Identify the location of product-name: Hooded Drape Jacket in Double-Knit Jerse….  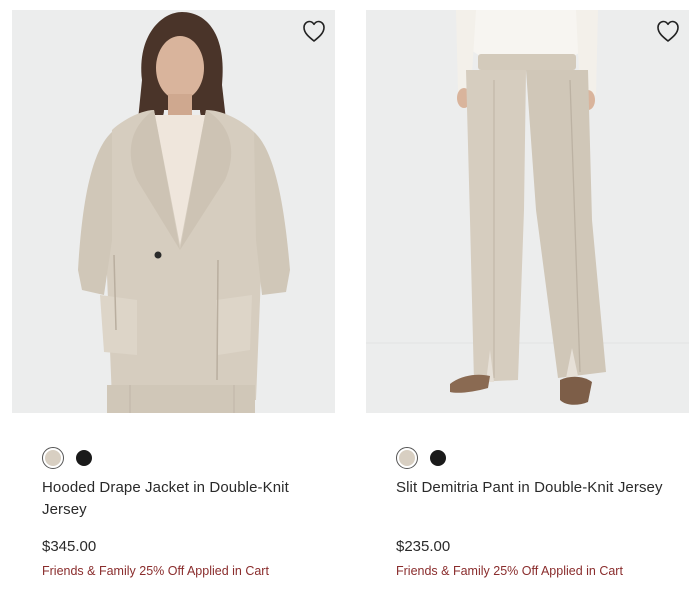
(182, 499).